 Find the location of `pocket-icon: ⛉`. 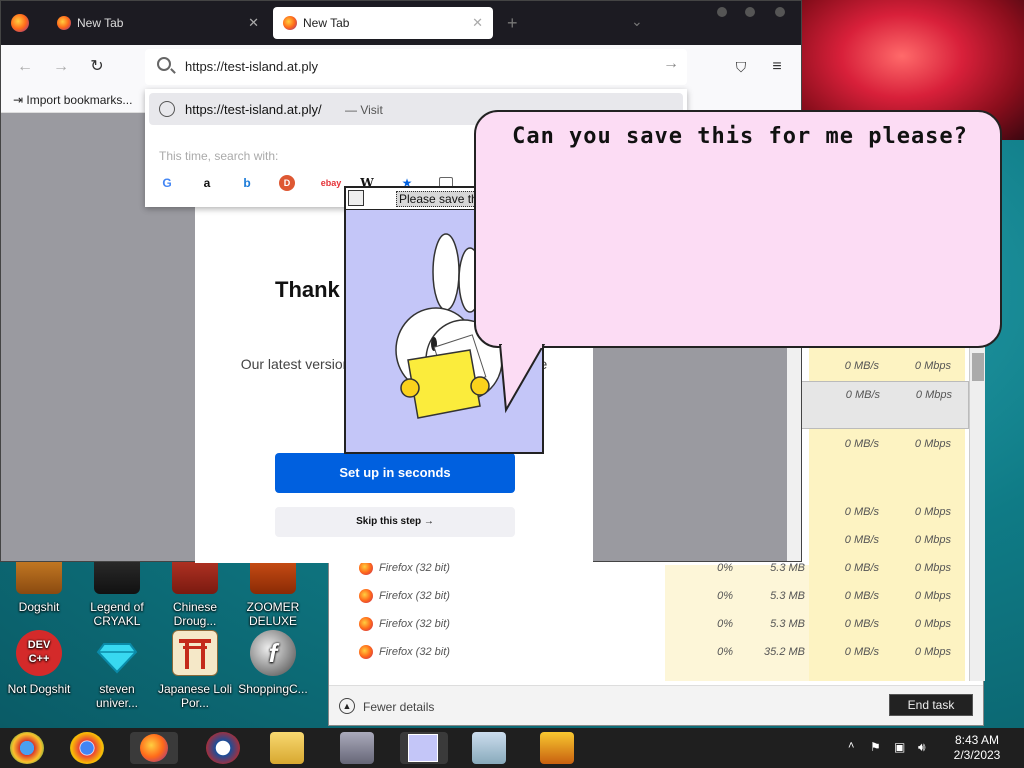

pocket-icon: ⛉ is located at coordinates (741, 67).